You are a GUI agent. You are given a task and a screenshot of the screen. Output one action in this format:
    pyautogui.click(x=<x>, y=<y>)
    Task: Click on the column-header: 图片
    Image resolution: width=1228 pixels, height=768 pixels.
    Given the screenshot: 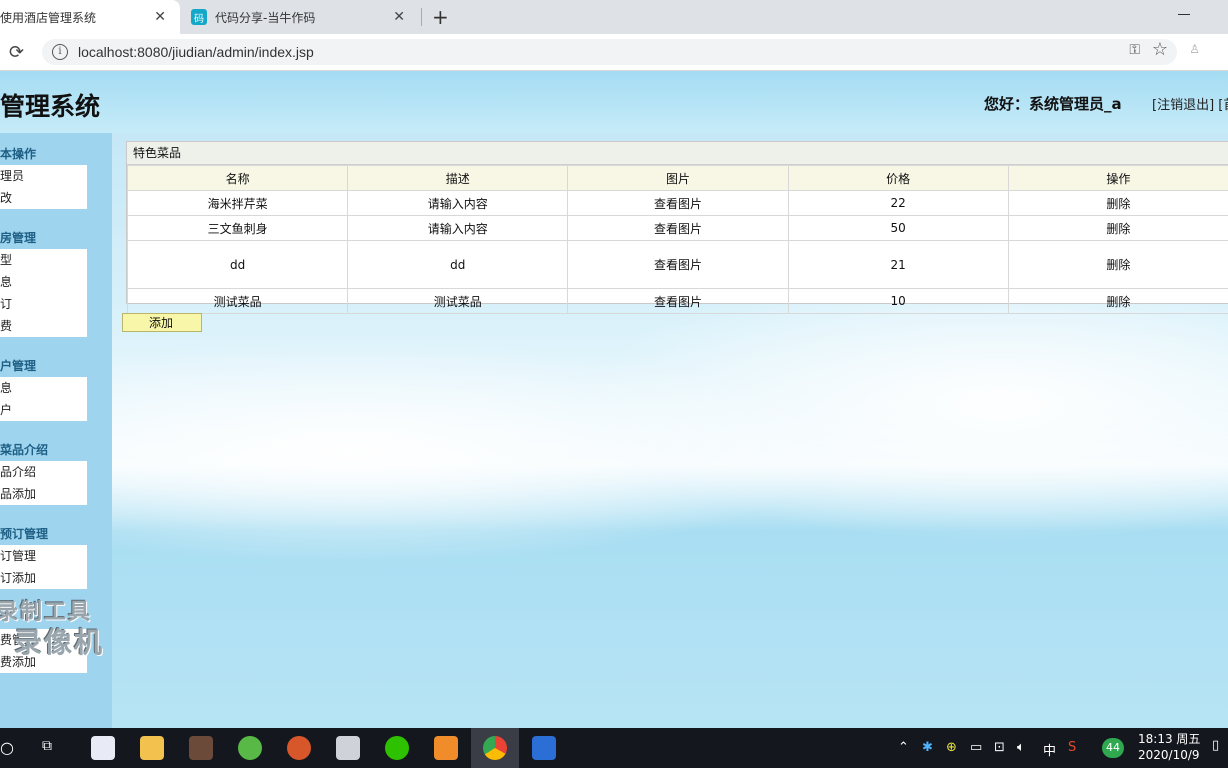 What is the action you would take?
    pyautogui.click(x=678, y=178)
    